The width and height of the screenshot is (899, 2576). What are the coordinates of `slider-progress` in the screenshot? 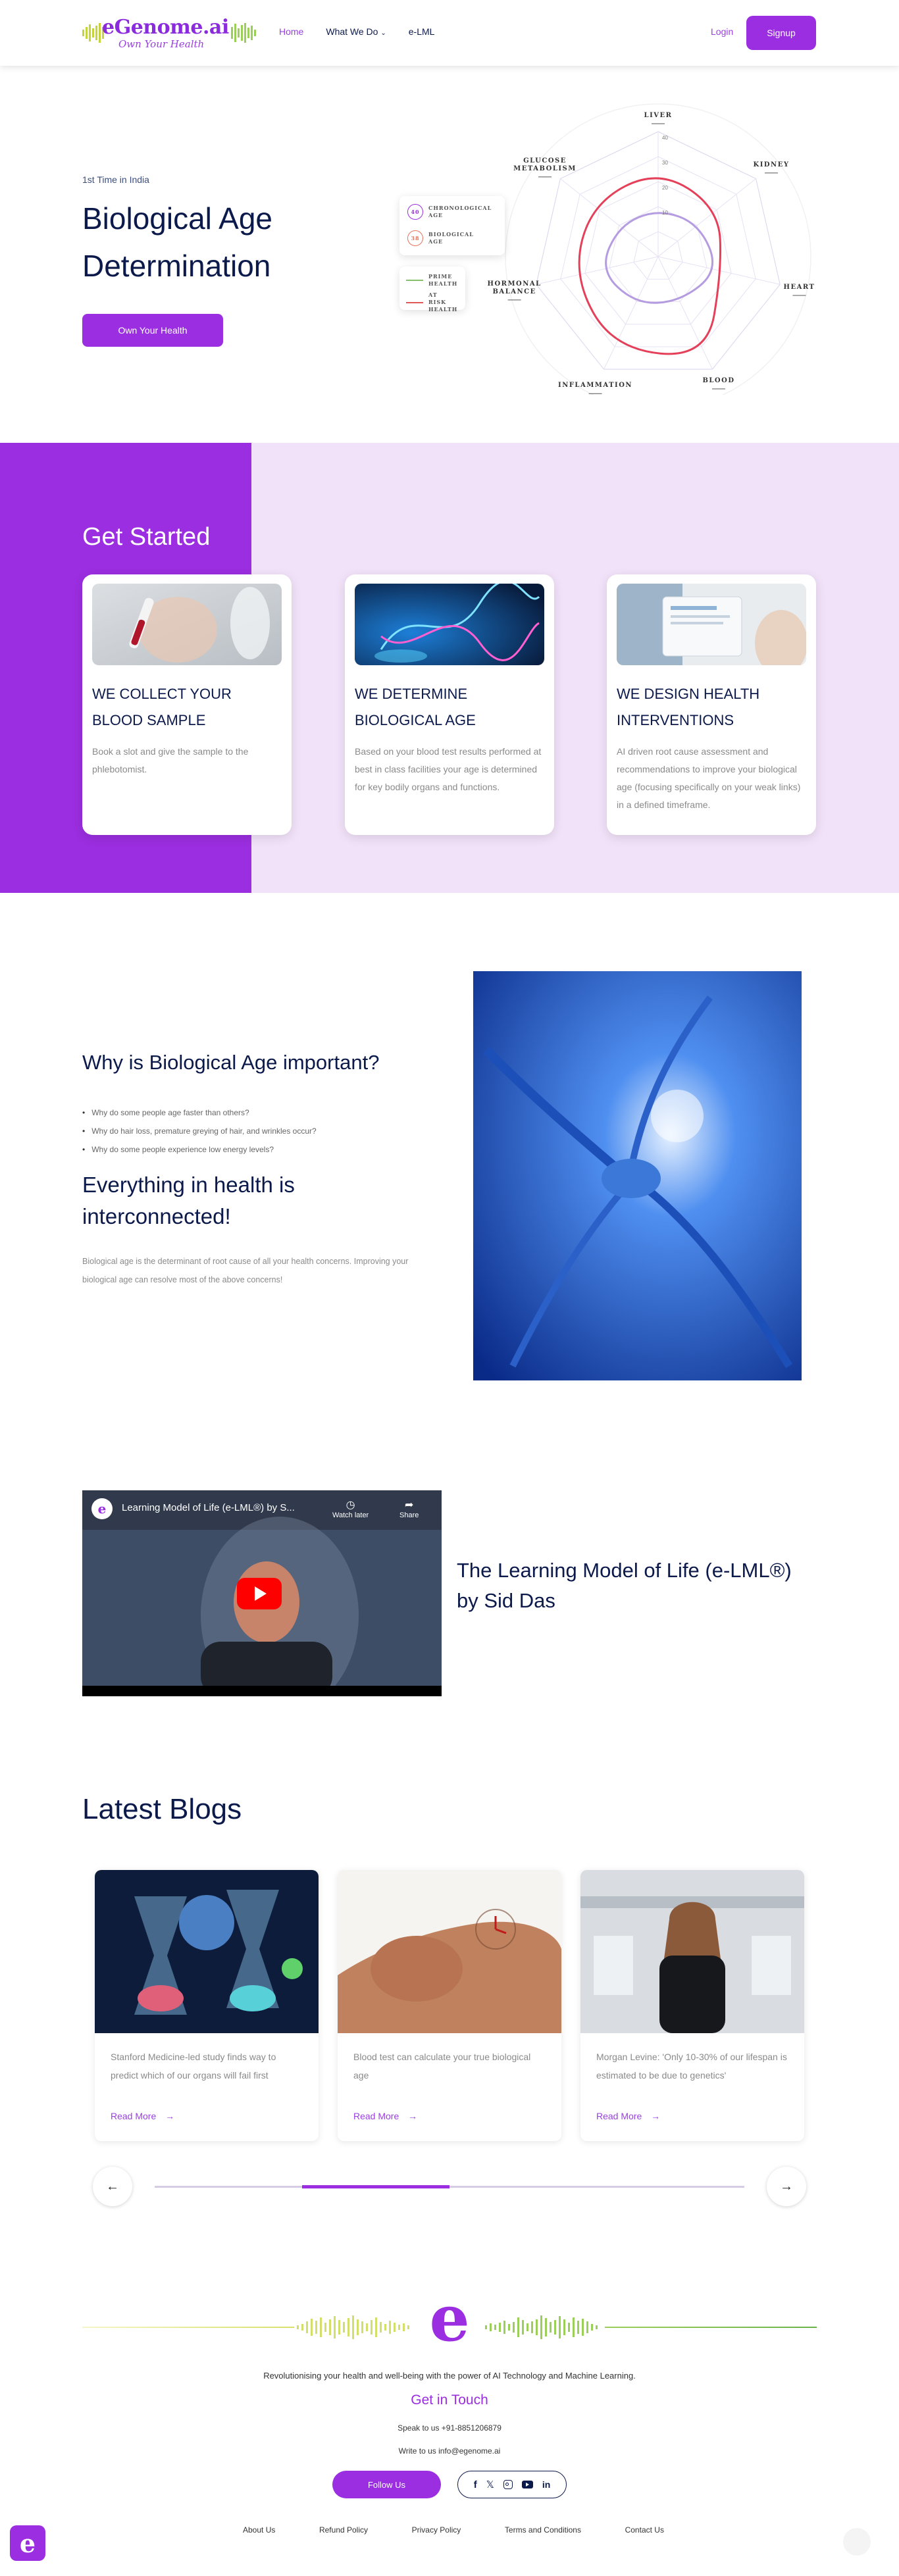 It's located at (449, 2186).